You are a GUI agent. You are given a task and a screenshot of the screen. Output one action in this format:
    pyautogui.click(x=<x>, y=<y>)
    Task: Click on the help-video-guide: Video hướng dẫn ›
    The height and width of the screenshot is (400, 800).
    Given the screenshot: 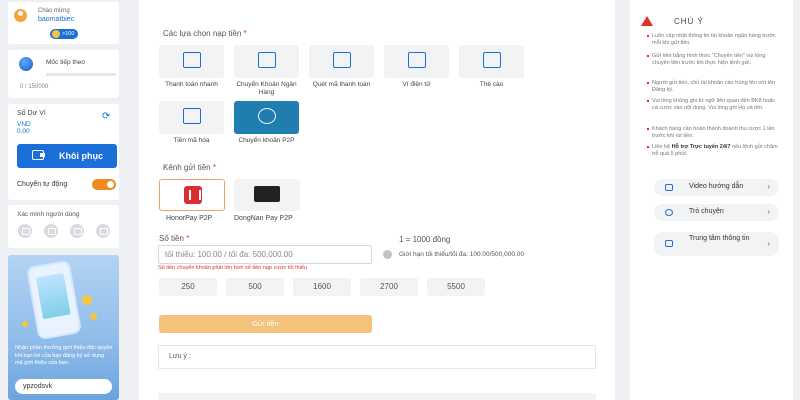 What is the action you would take?
    pyautogui.click(x=716, y=187)
    